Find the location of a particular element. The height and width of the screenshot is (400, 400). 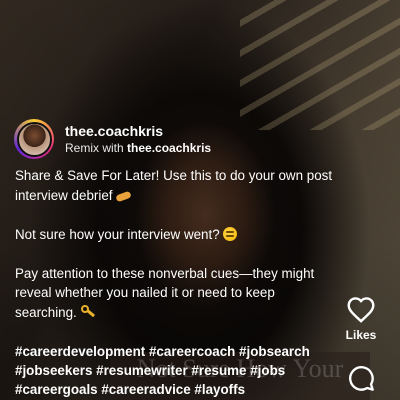

author-names: thee.coachkris Remix with thee.coachkris is located at coordinates (138, 139).